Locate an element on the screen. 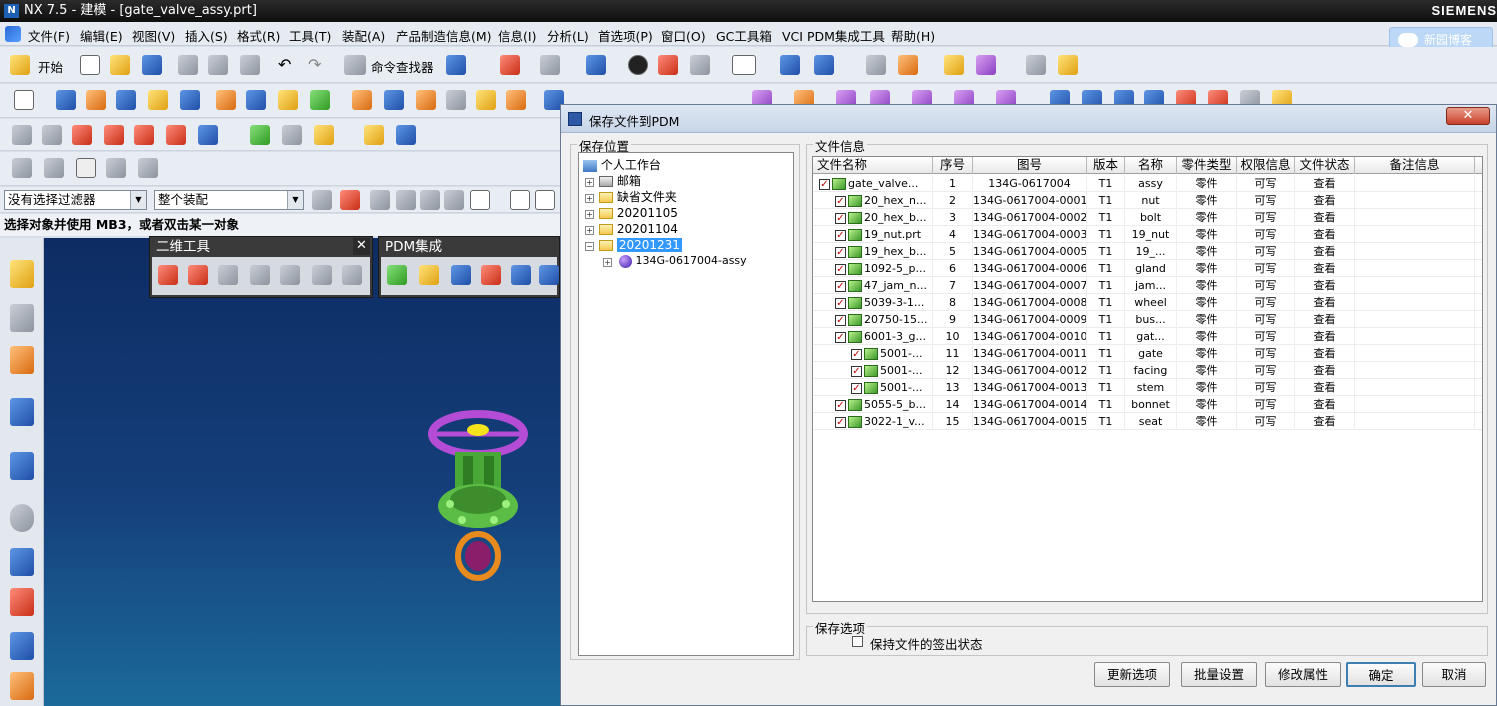  menu-info: 信息(I) is located at coordinates (517, 35).